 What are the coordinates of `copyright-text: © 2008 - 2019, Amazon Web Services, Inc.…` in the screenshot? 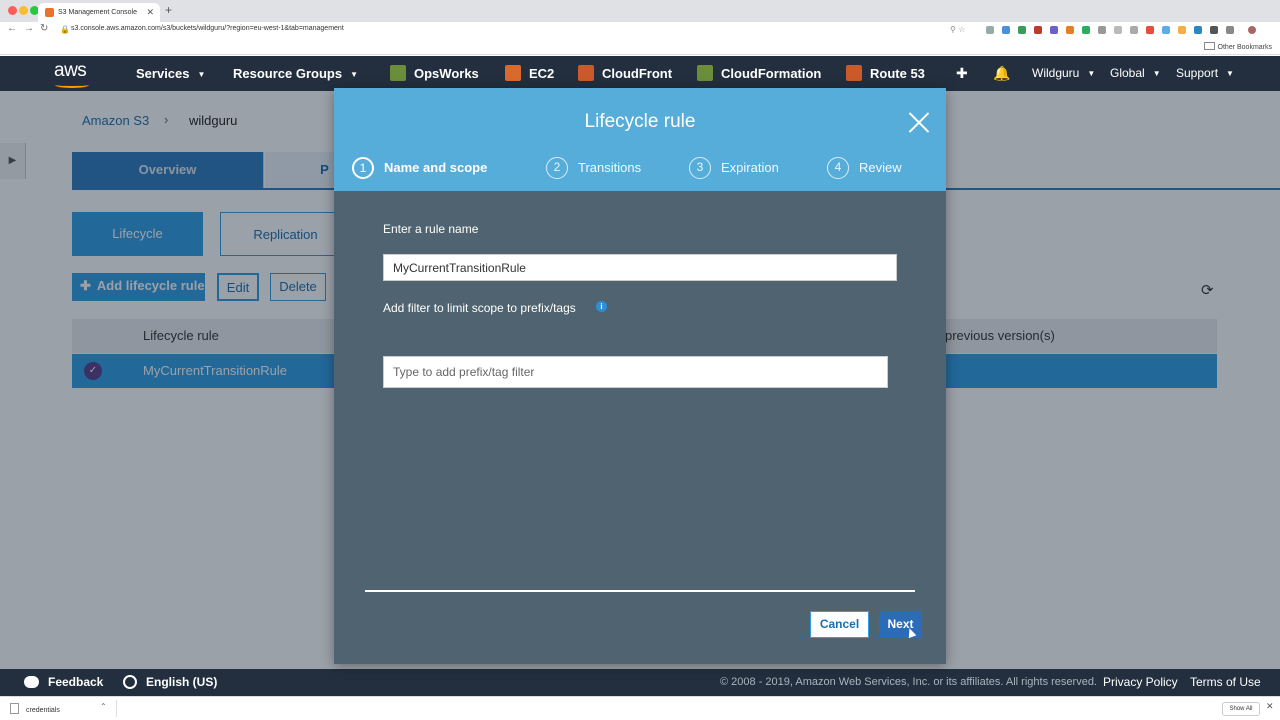 It's located at (908, 682).